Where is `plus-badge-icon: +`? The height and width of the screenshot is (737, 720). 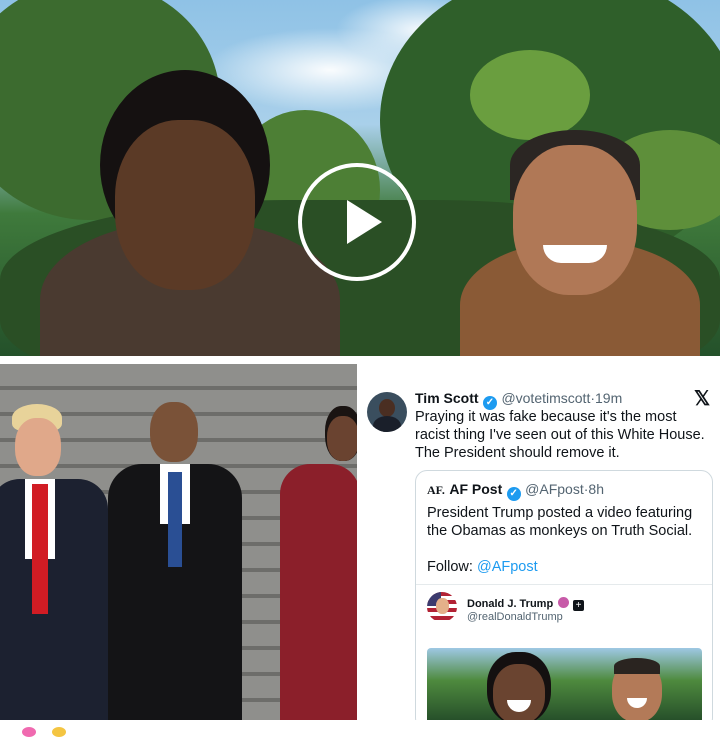
plus-badge-icon: + is located at coordinates (579, 605).